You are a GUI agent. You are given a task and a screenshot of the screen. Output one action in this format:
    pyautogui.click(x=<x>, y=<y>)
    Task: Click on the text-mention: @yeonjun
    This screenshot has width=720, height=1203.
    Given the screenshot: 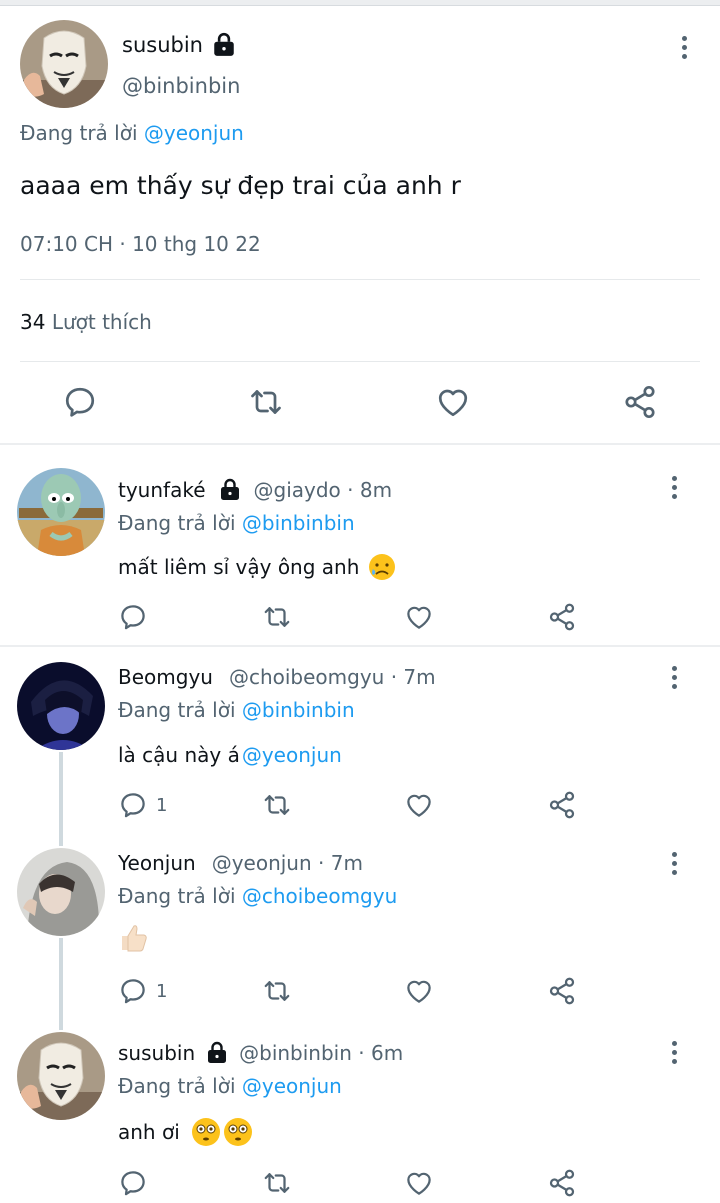 What is the action you would take?
    pyautogui.click(x=292, y=755)
    